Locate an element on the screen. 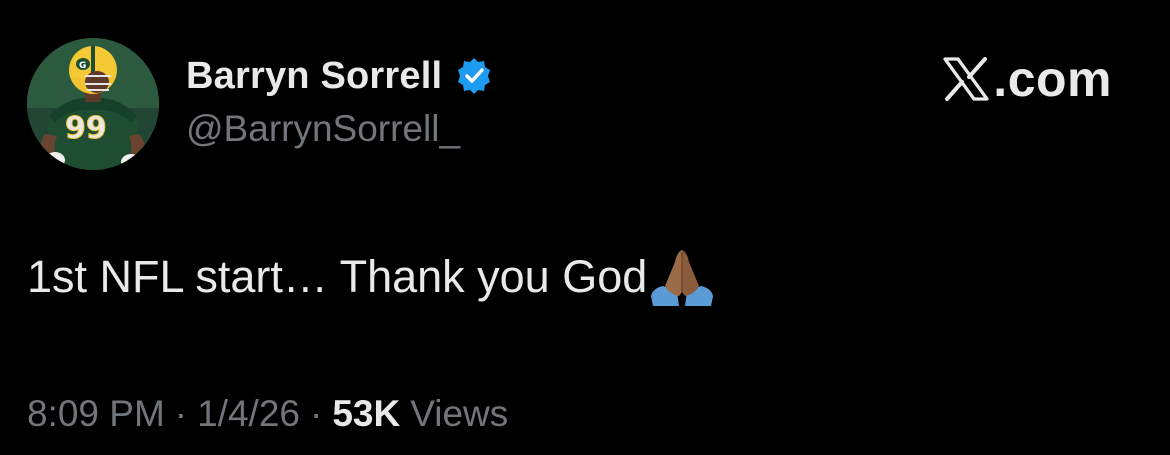 This screenshot has height=455, width=1170. tweet-time: 8:09 PM is located at coordinates (96, 414).